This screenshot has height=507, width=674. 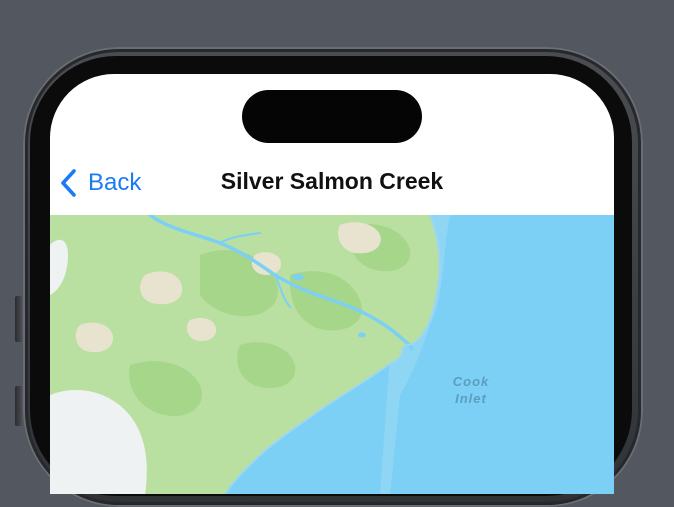 What do you see at coordinates (471, 390) in the screenshot?
I see `map-water-label: Cook Inlet` at bounding box center [471, 390].